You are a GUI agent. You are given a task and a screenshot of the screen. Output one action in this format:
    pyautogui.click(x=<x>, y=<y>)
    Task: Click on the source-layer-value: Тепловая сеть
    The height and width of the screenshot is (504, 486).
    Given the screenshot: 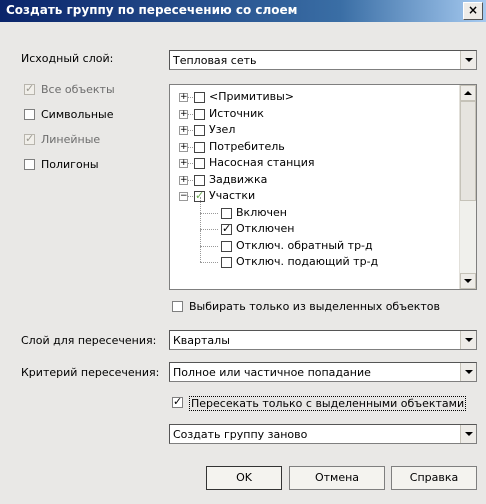 What is the action you would take?
    pyautogui.click(x=215, y=60)
    